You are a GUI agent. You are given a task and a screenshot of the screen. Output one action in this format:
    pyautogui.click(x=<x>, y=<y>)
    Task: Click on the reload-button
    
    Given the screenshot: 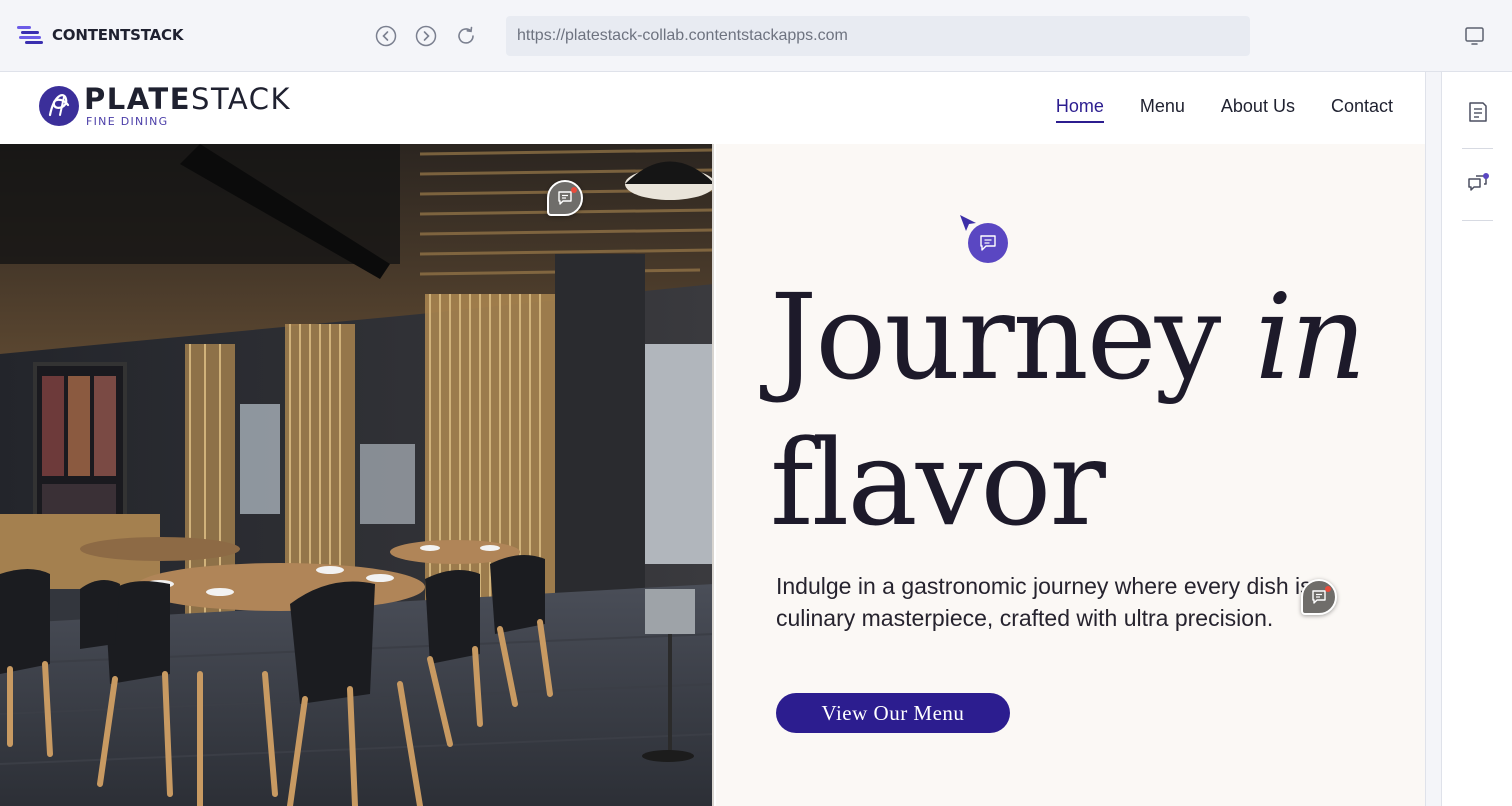 What is the action you would take?
    pyautogui.click(x=466, y=36)
    